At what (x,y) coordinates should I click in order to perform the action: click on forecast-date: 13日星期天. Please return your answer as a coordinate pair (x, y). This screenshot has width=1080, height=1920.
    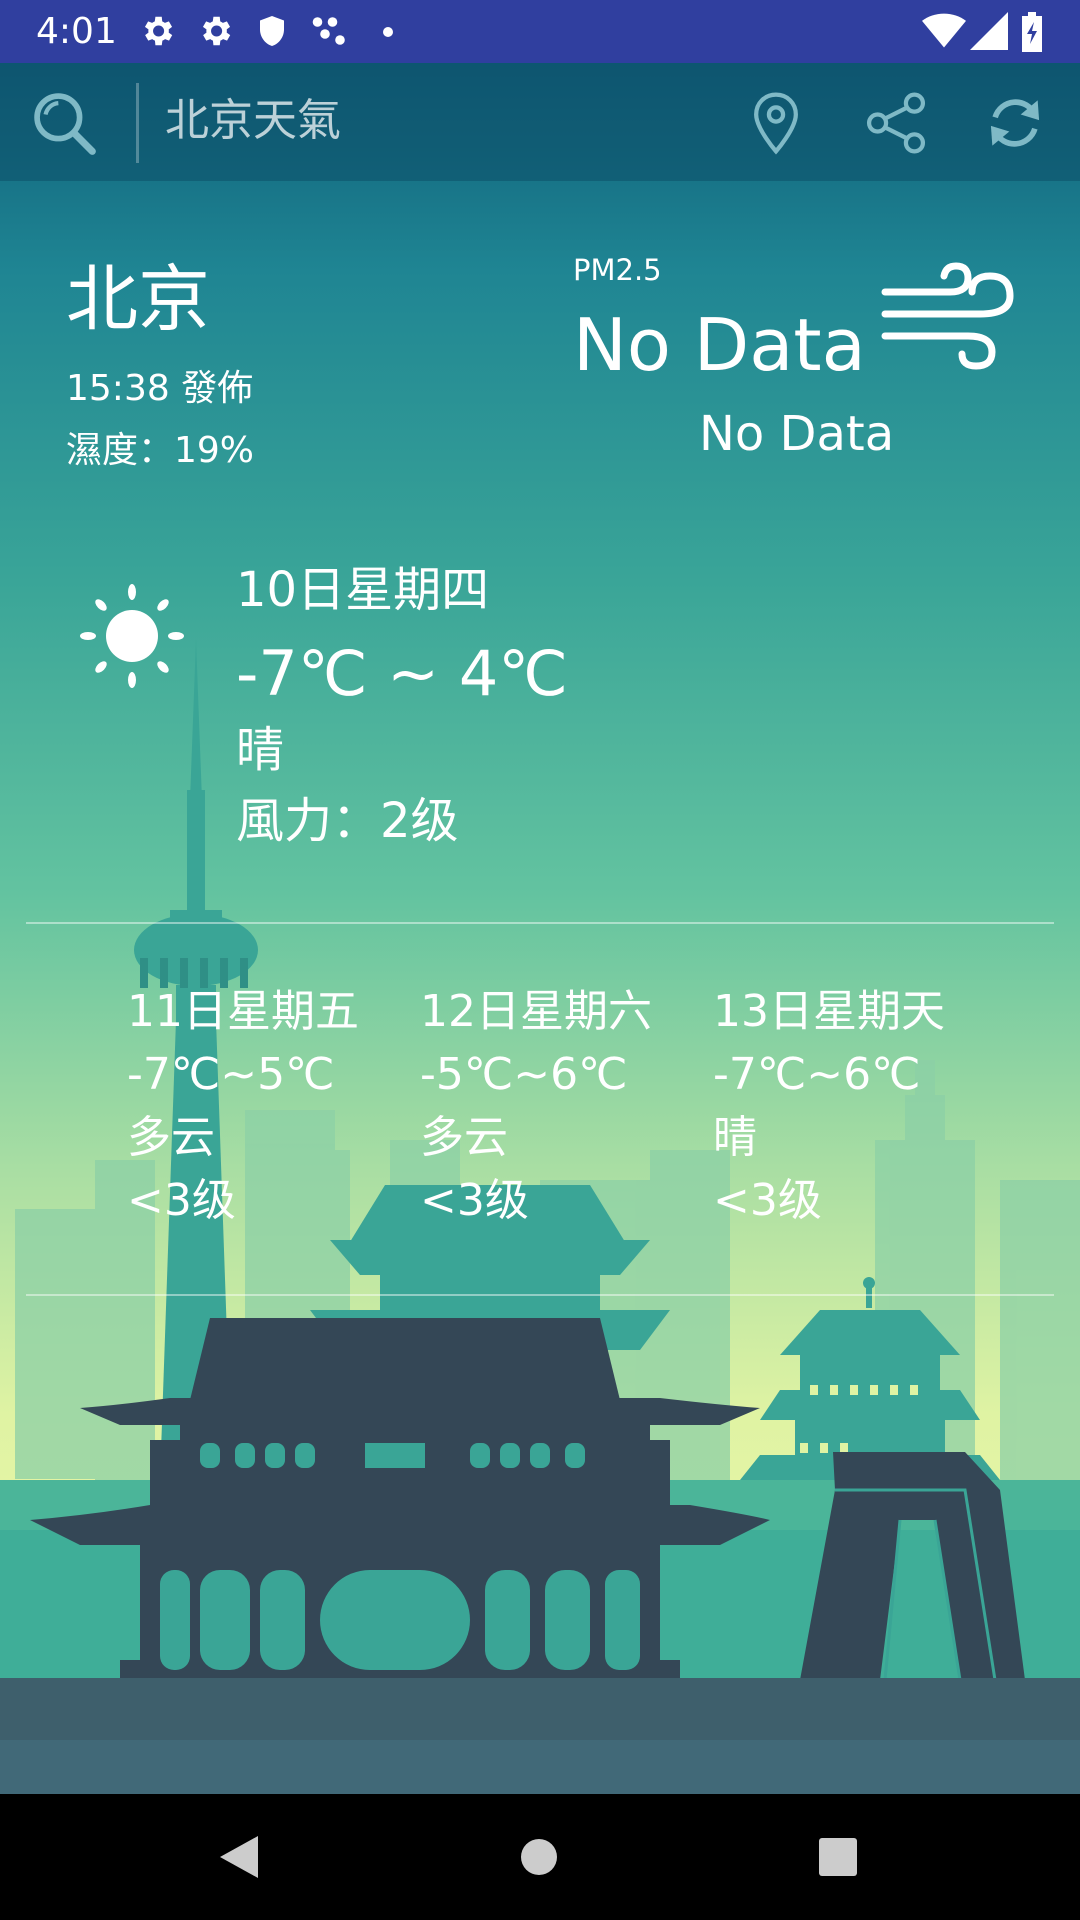
    Looking at the image, I should click on (829, 1011).